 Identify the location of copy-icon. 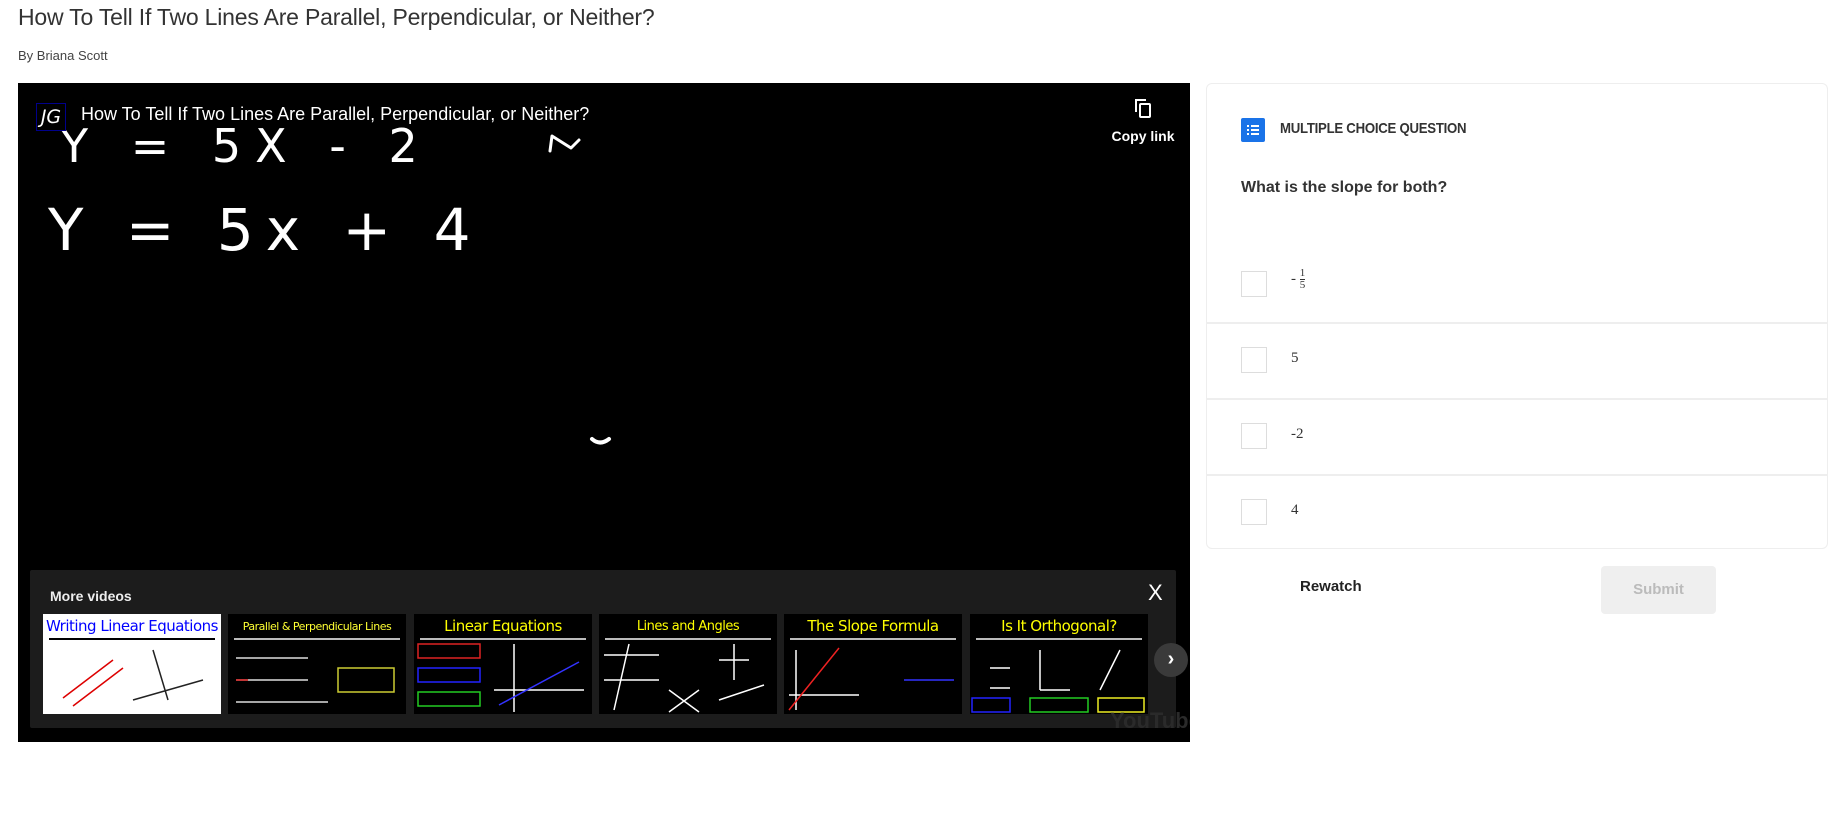
(1143, 108).